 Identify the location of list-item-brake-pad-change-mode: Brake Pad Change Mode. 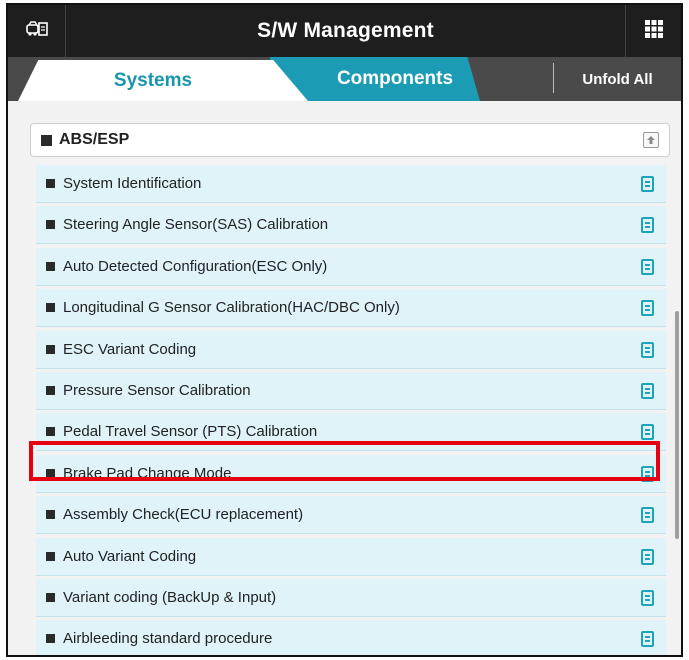
(351, 473).